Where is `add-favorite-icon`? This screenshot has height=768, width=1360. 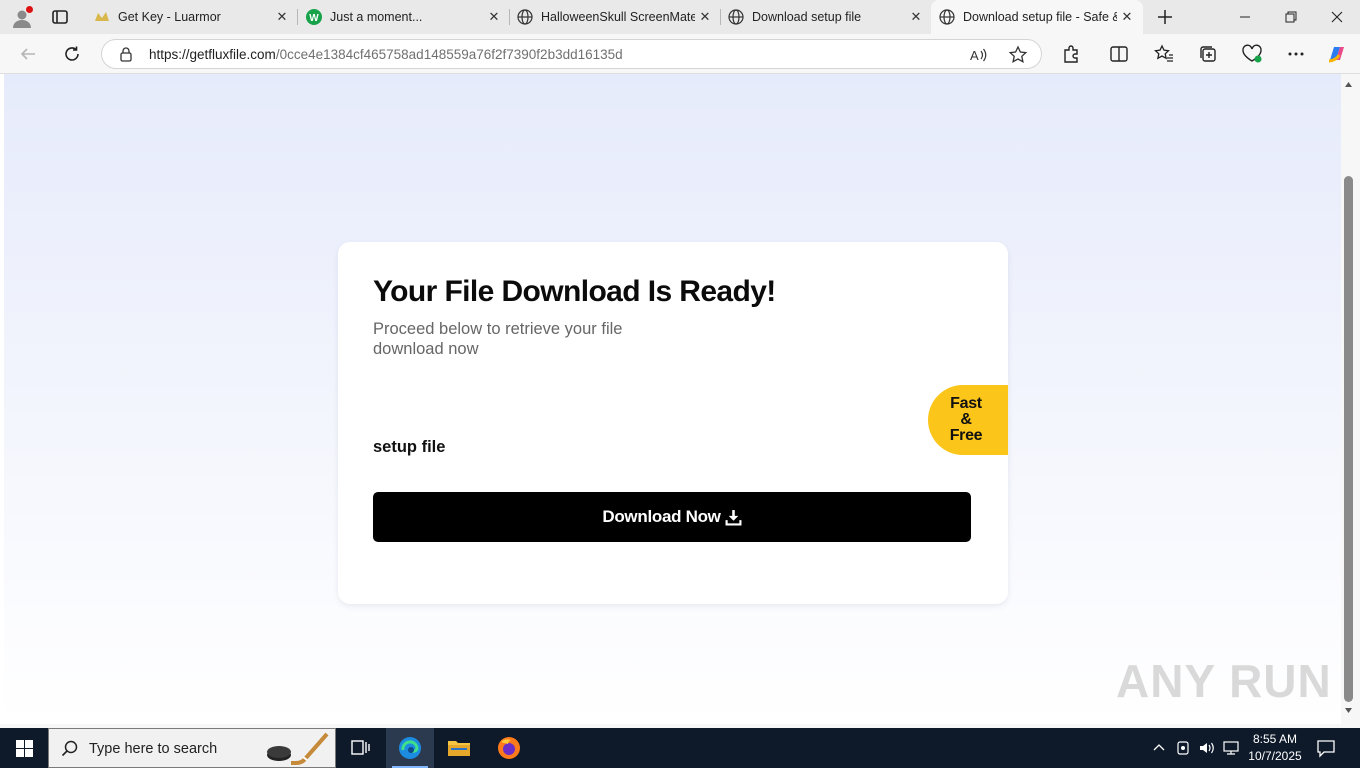 add-favorite-icon is located at coordinates (1018, 57).